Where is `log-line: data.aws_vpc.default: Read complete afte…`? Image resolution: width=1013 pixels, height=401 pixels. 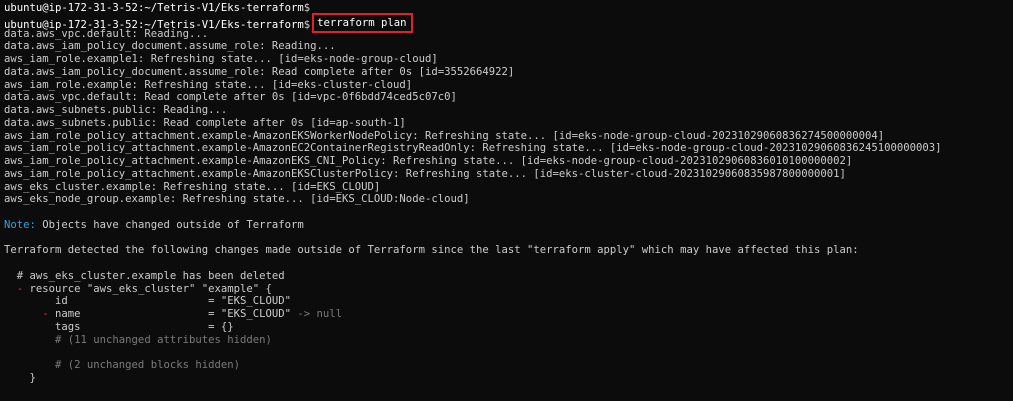 log-line: data.aws_vpc.default: Read complete afte… is located at coordinates (230, 97).